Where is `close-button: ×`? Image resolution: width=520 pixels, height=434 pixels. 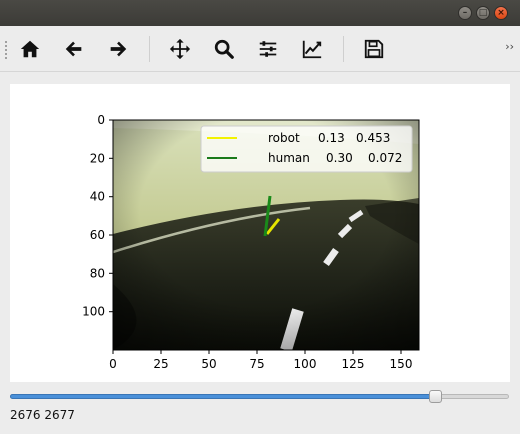
close-button: × is located at coordinates (501, 13).